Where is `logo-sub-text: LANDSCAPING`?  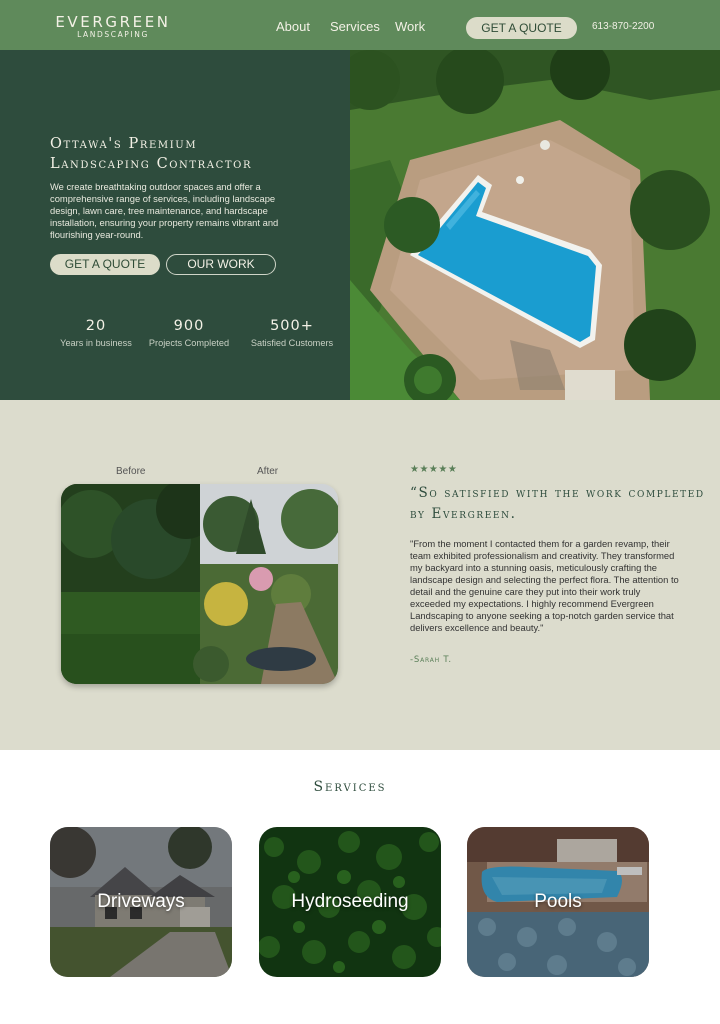 logo-sub-text: LANDSCAPING is located at coordinates (113, 34).